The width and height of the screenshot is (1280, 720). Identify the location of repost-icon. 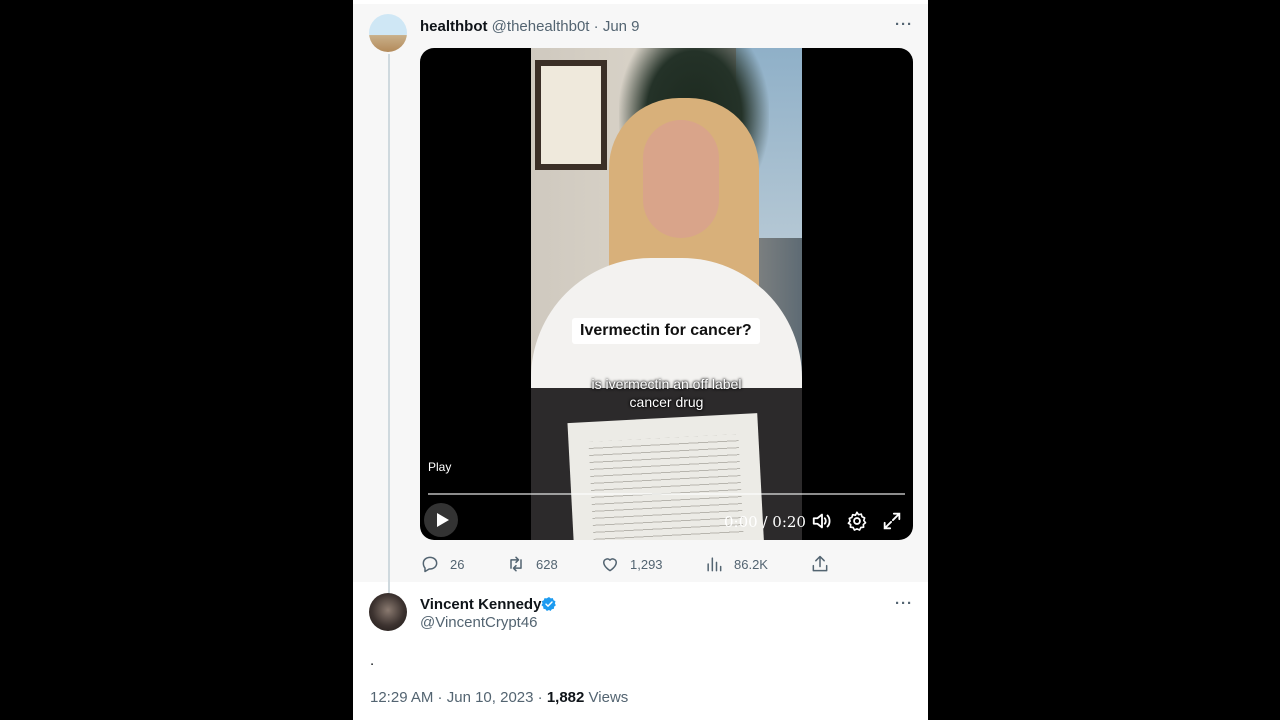
(516, 564).